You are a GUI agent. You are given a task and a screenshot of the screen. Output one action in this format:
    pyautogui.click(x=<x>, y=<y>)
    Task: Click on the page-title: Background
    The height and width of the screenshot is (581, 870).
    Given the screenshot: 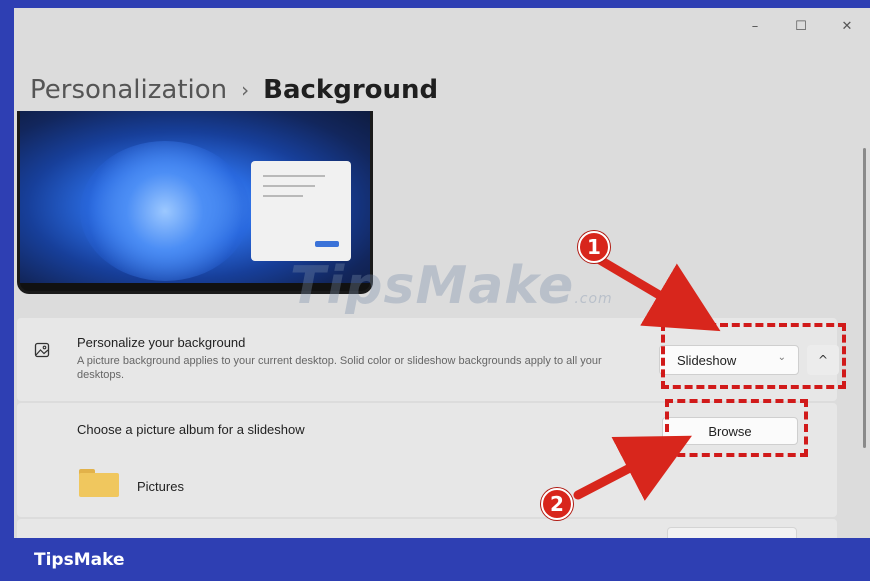 What is the action you would take?
    pyautogui.click(x=351, y=90)
    